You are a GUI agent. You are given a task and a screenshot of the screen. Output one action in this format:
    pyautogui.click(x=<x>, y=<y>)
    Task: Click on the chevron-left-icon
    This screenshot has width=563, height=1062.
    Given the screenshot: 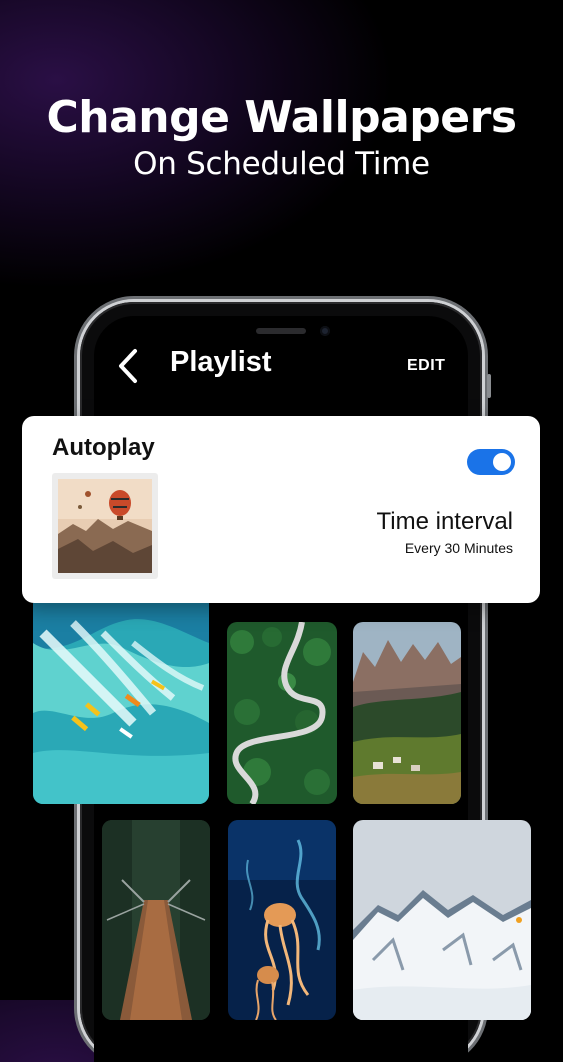 What is the action you would take?
    pyautogui.click(x=128, y=366)
    